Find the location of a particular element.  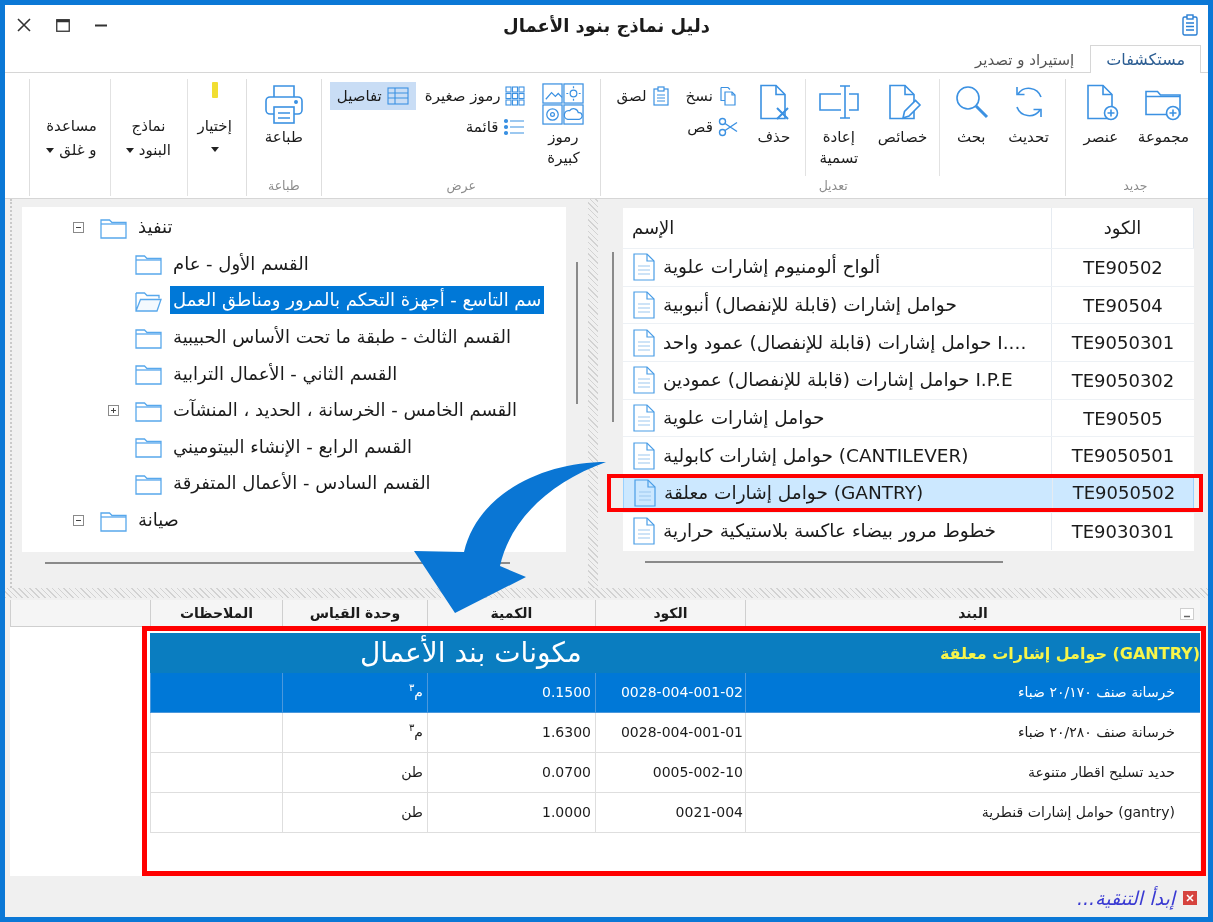

group-label: تعديل is located at coordinates (833, 186).